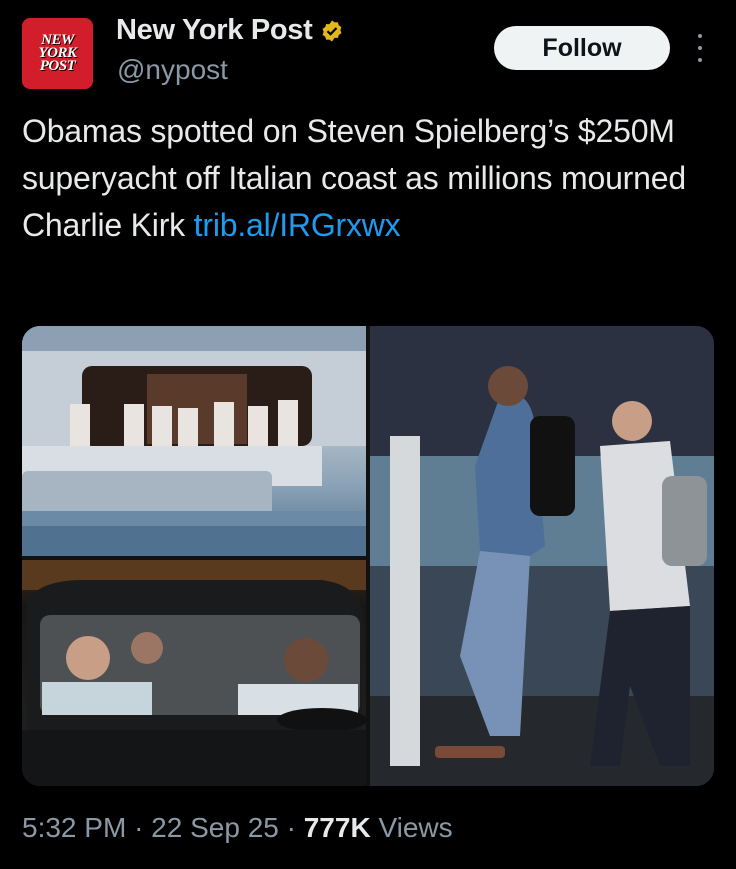  Describe the element at coordinates (415, 827) in the screenshot. I see `views-label: Views` at that location.